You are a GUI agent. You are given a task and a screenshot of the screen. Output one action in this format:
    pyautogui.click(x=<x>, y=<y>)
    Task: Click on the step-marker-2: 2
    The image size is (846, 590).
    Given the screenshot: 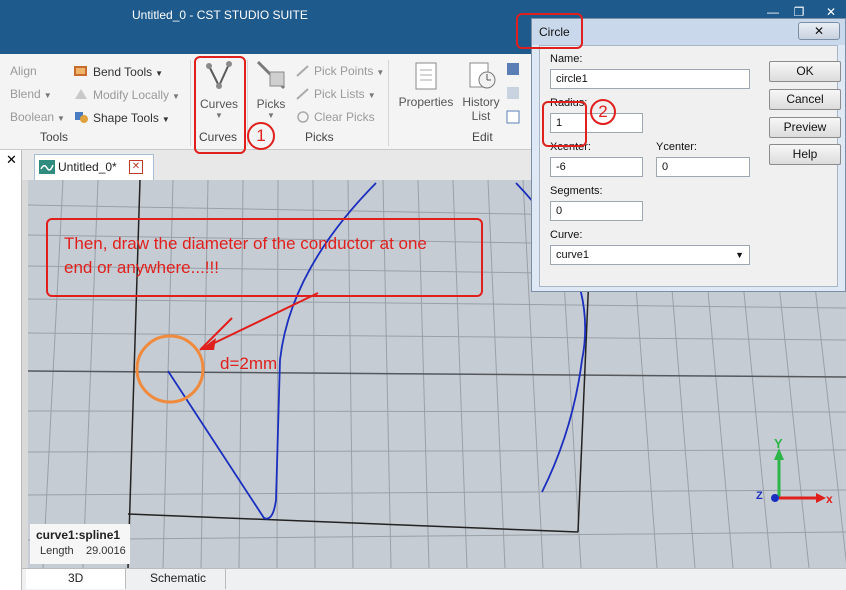 What is the action you would take?
    pyautogui.click(x=603, y=112)
    